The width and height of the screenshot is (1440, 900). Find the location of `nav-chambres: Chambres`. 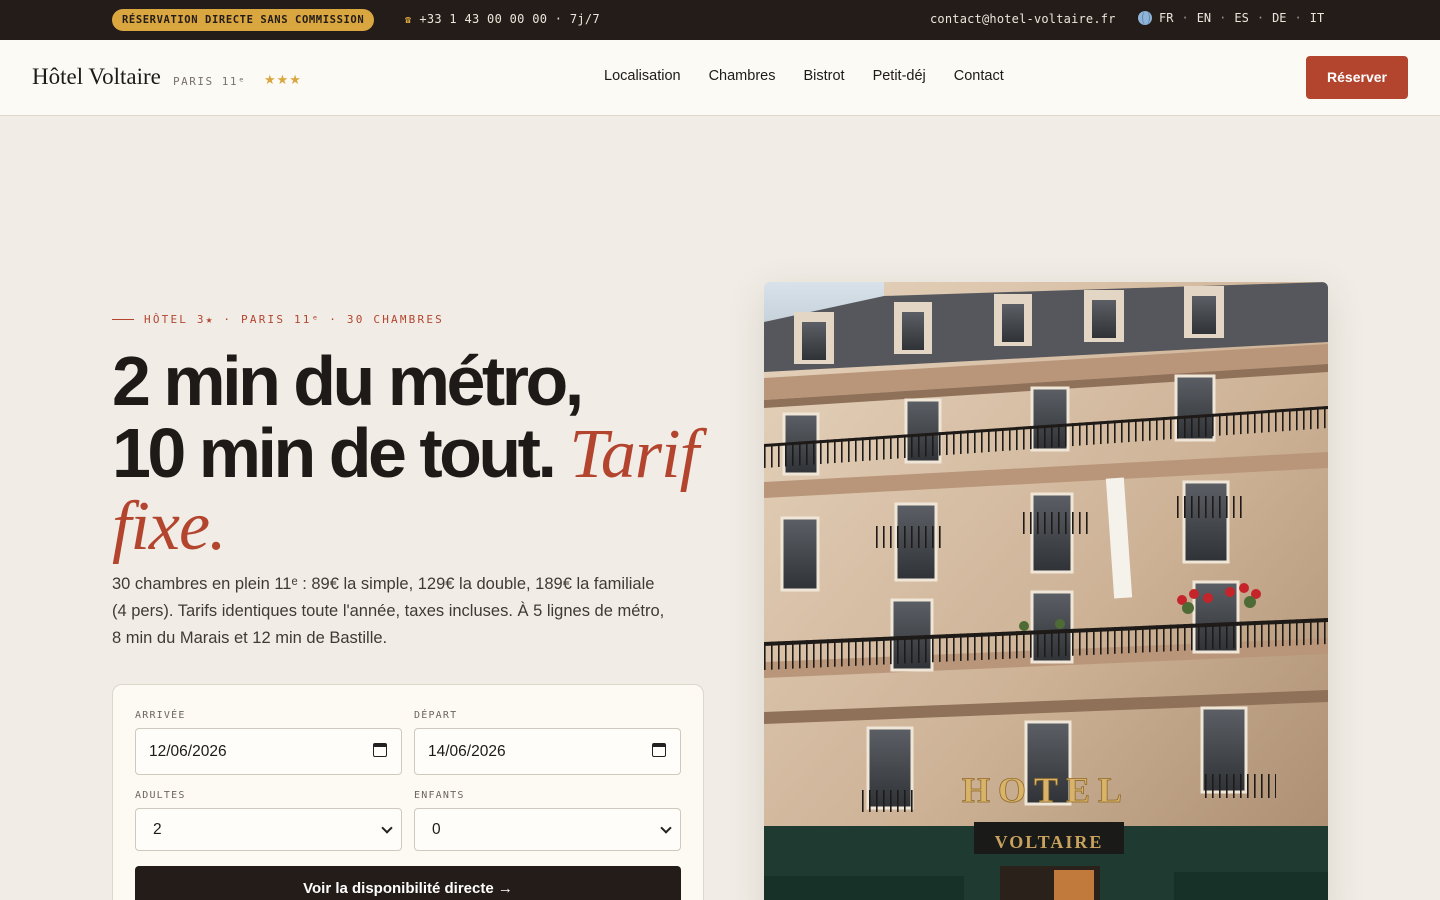

nav-chambres: Chambres is located at coordinates (742, 76).